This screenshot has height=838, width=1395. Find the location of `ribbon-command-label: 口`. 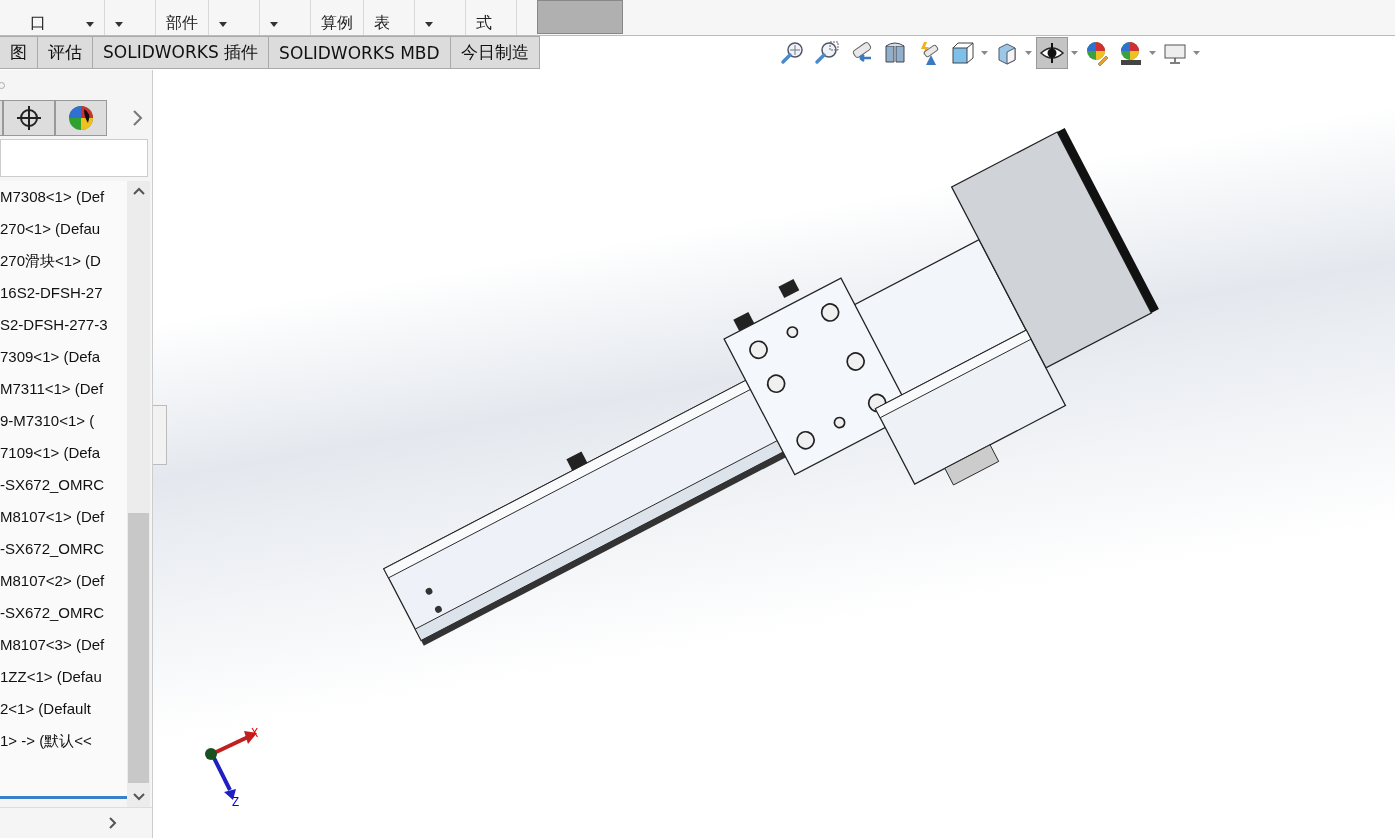

ribbon-command-label: 口 is located at coordinates (38, 23).